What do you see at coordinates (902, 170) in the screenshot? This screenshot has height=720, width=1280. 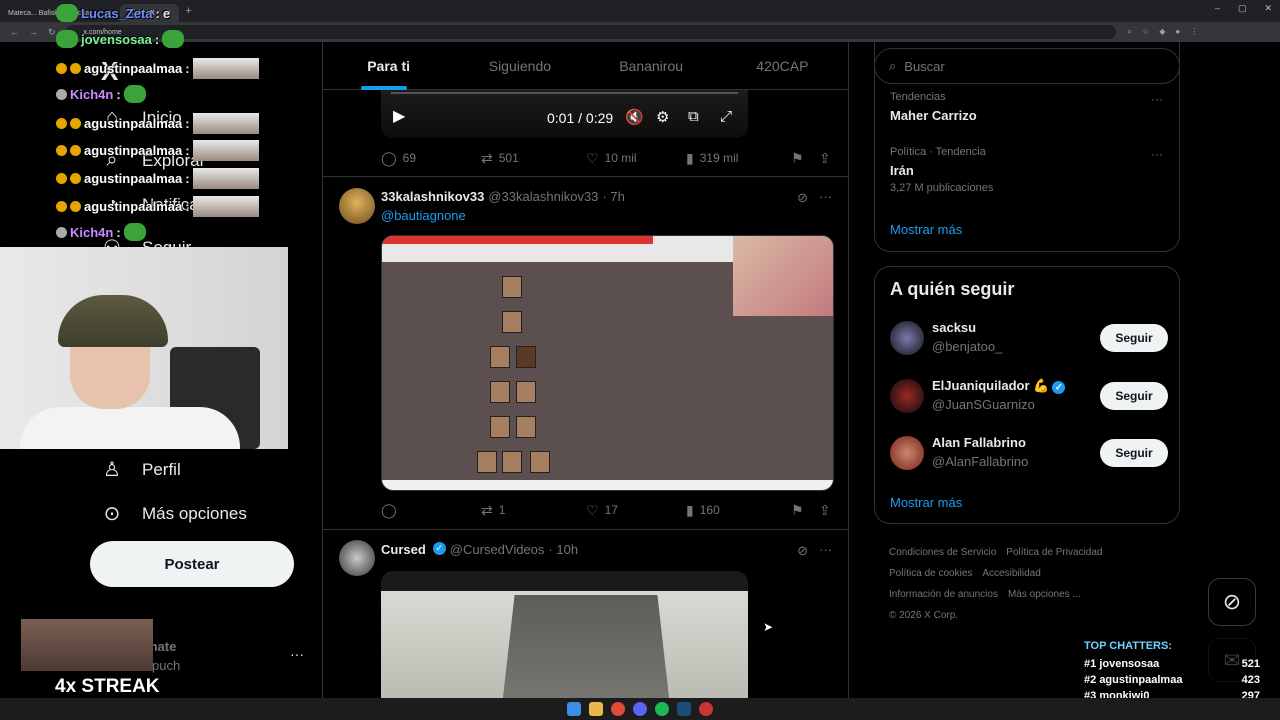 I see `trend-title: Irán` at bounding box center [902, 170].